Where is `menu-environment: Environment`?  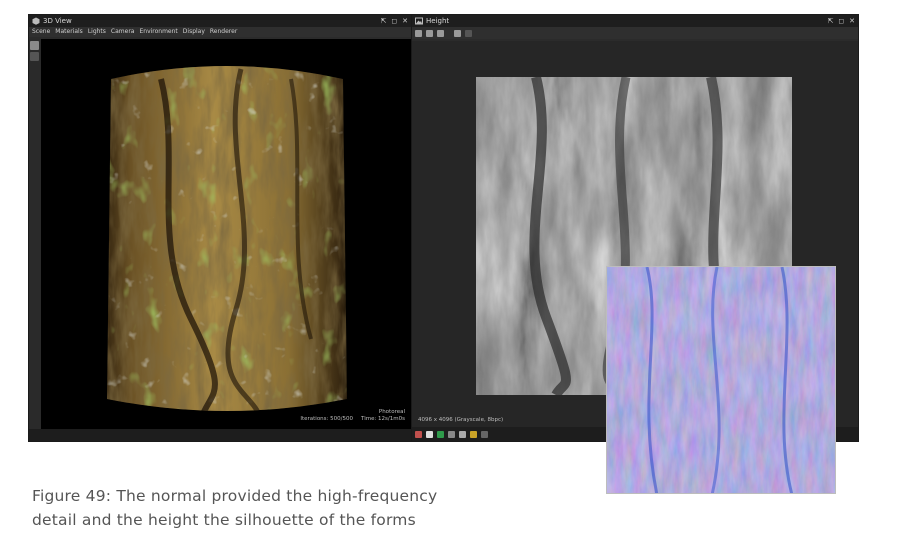 menu-environment: Environment is located at coordinates (158, 32).